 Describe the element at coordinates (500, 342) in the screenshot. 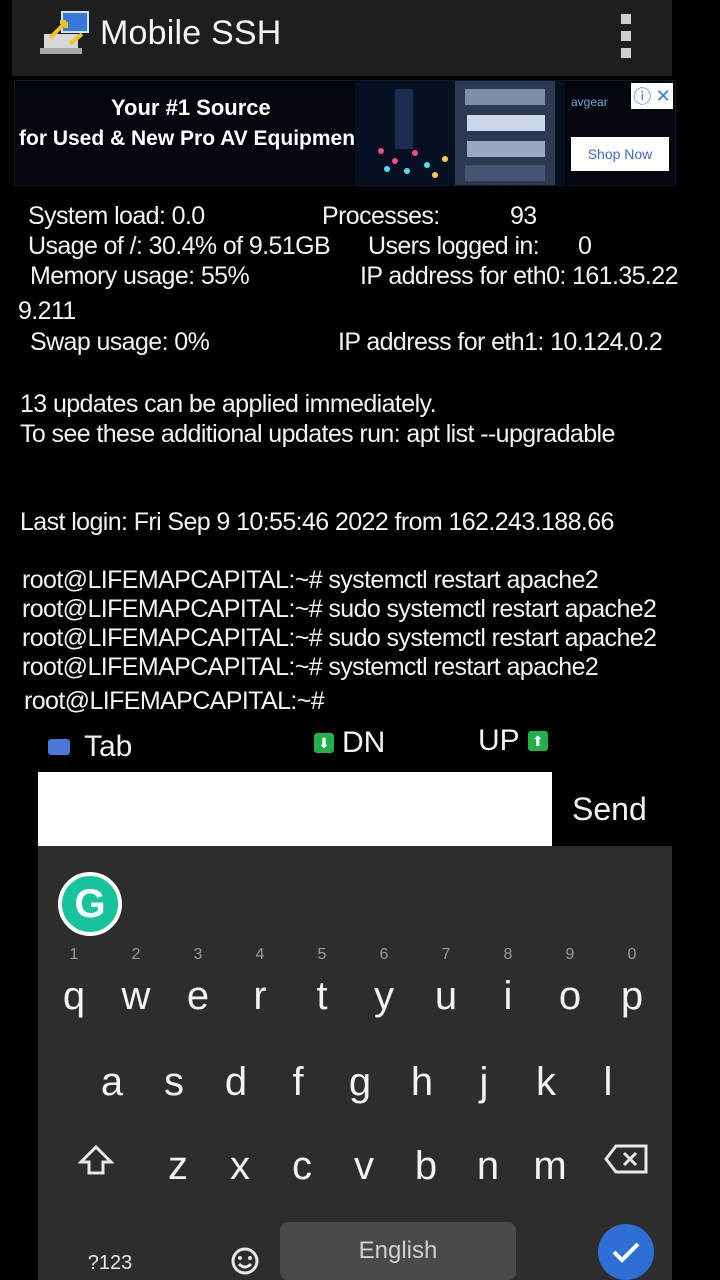

I see `terminal-line: IP address for eth1: 10.124.0.2` at that location.